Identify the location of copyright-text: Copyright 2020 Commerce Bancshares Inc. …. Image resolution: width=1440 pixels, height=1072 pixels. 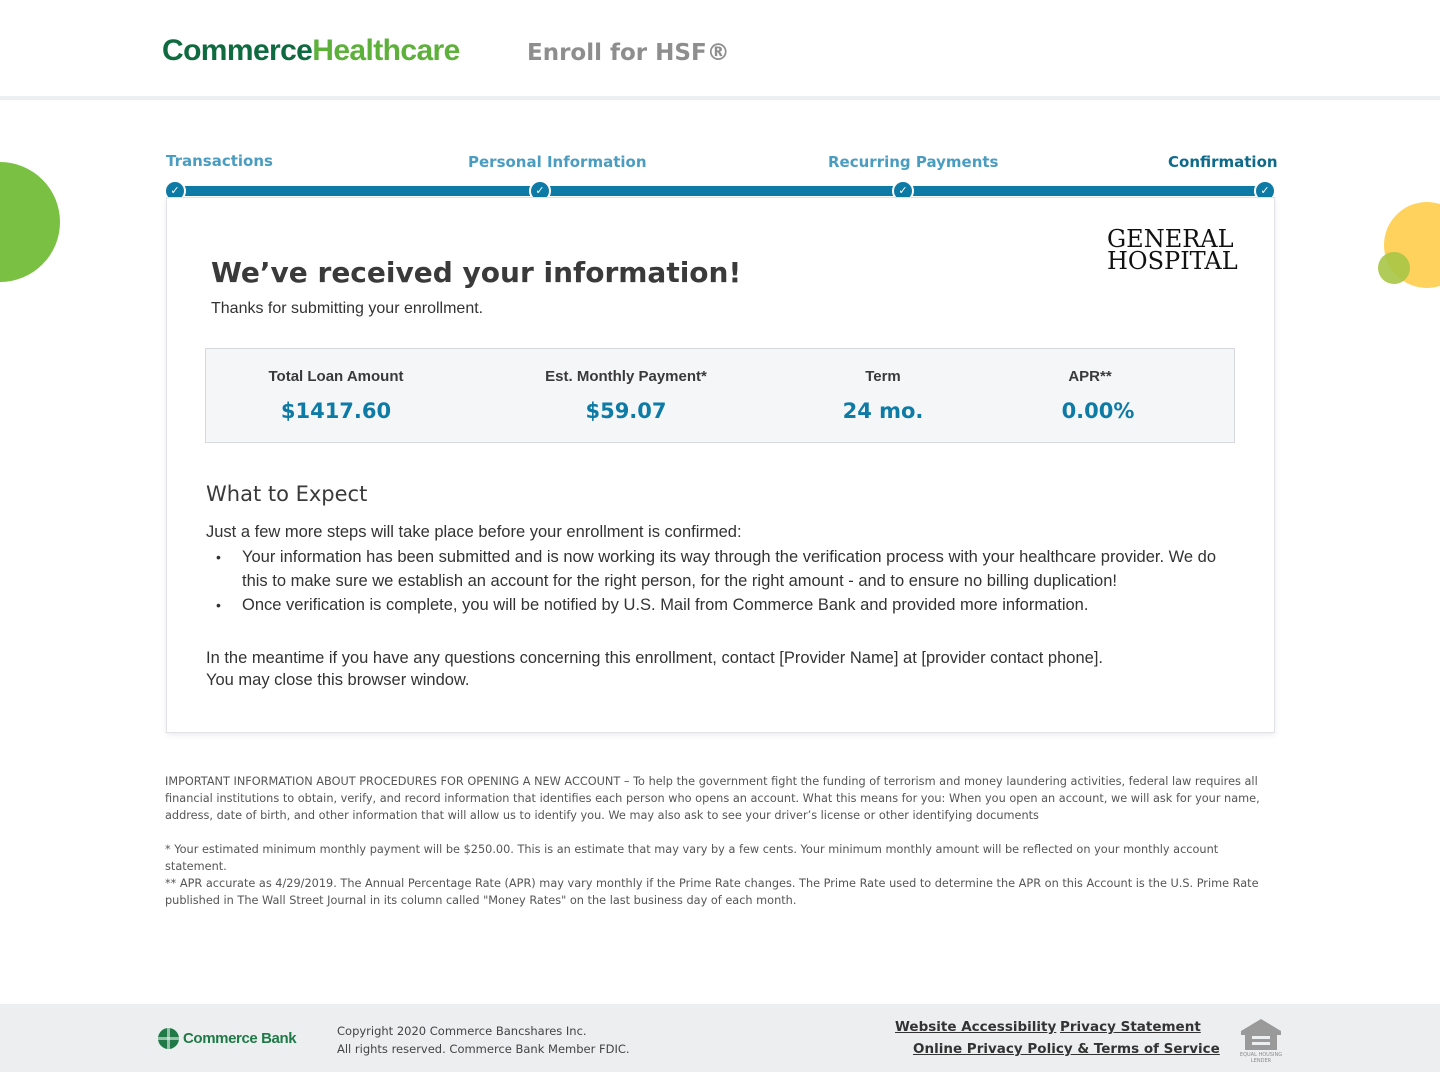
(483, 1040).